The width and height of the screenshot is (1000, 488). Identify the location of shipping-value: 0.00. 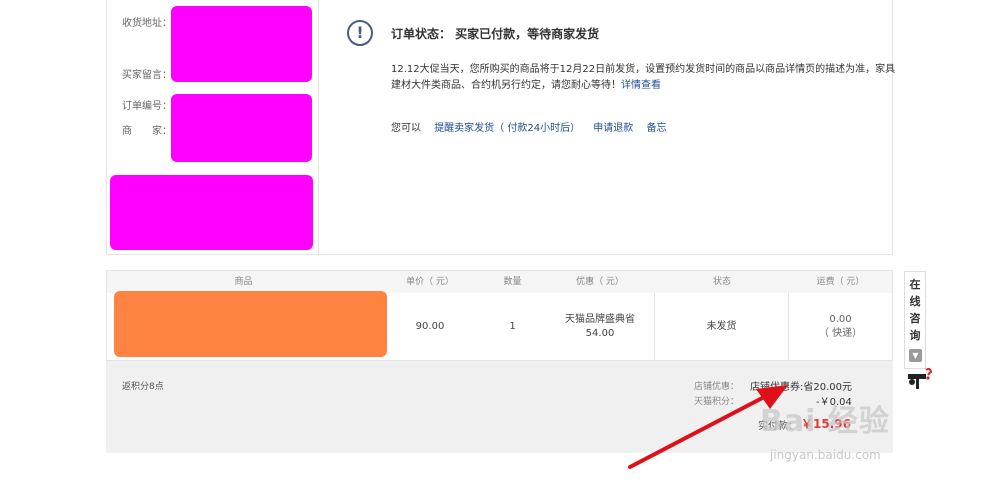
(840, 319).